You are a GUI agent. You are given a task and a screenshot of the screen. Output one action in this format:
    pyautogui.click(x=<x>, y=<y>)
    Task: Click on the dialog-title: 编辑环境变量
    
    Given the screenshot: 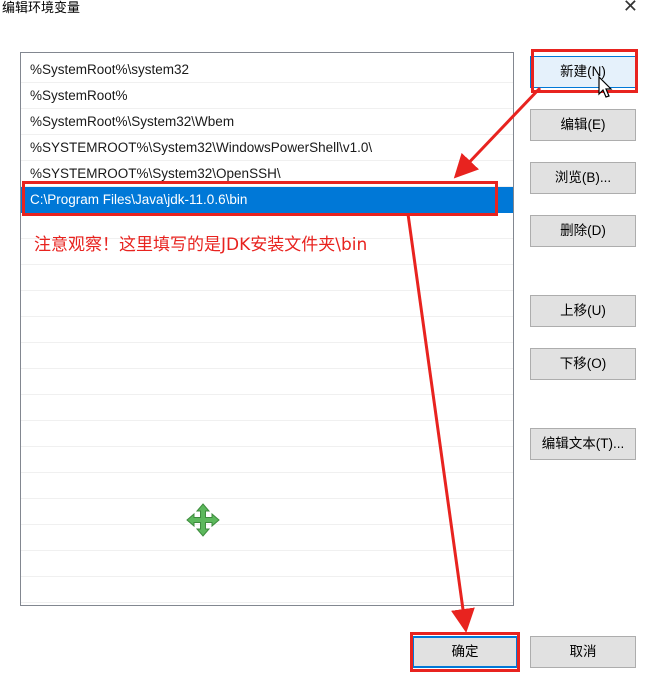 What is the action you would take?
    pyautogui.click(x=41, y=8)
    